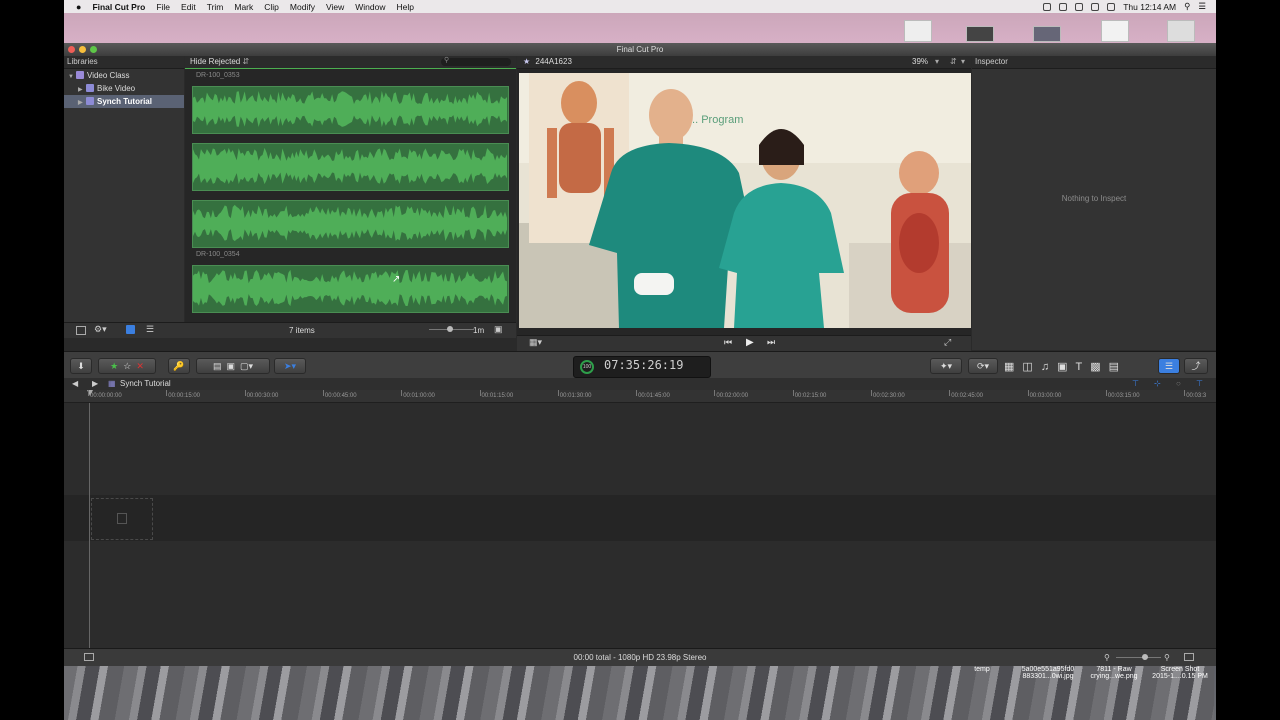 The image size is (1280, 720). What do you see at coordinates (1048, 673) in the screenshot?
I see `desktop-file-label: 5a00e551a95fd0 883301...0wi.jpg` at bounding box center [1048, 673].